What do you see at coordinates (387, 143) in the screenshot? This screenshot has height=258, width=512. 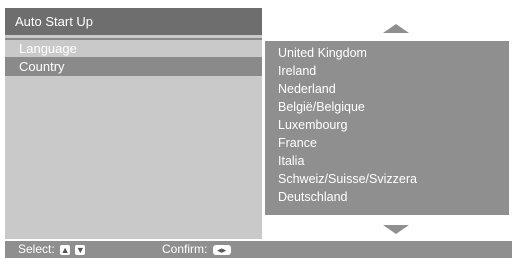 I see `country-item: France` at bounding box center [387, 143].